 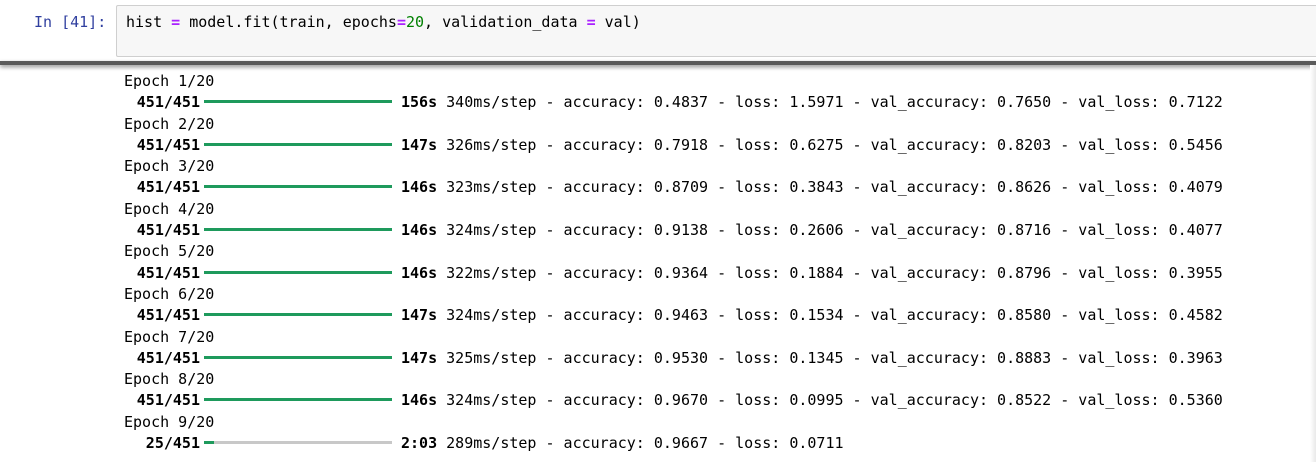 What do you see at coordinates (419, 102) in the screenshot?
I see `elapsed-time: 156s` at bounding box center [419, 102].